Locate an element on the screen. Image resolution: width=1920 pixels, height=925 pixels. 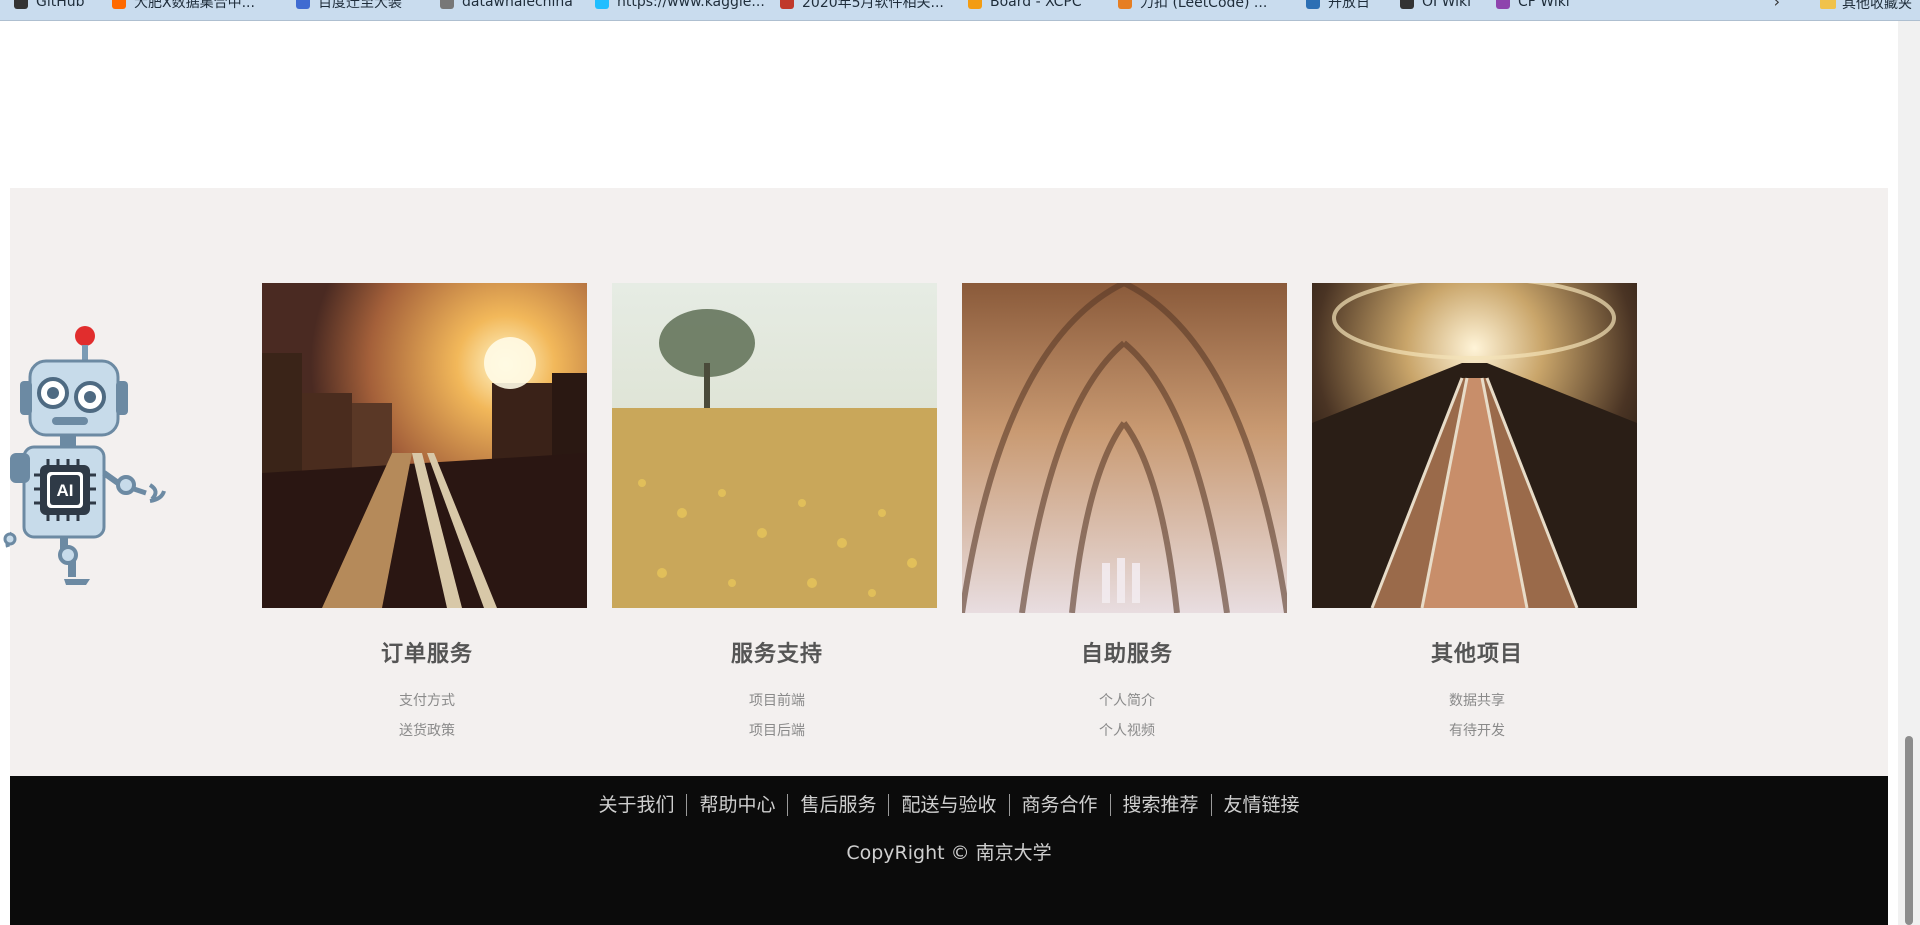
board-icon is located at coordinates (975, 4).